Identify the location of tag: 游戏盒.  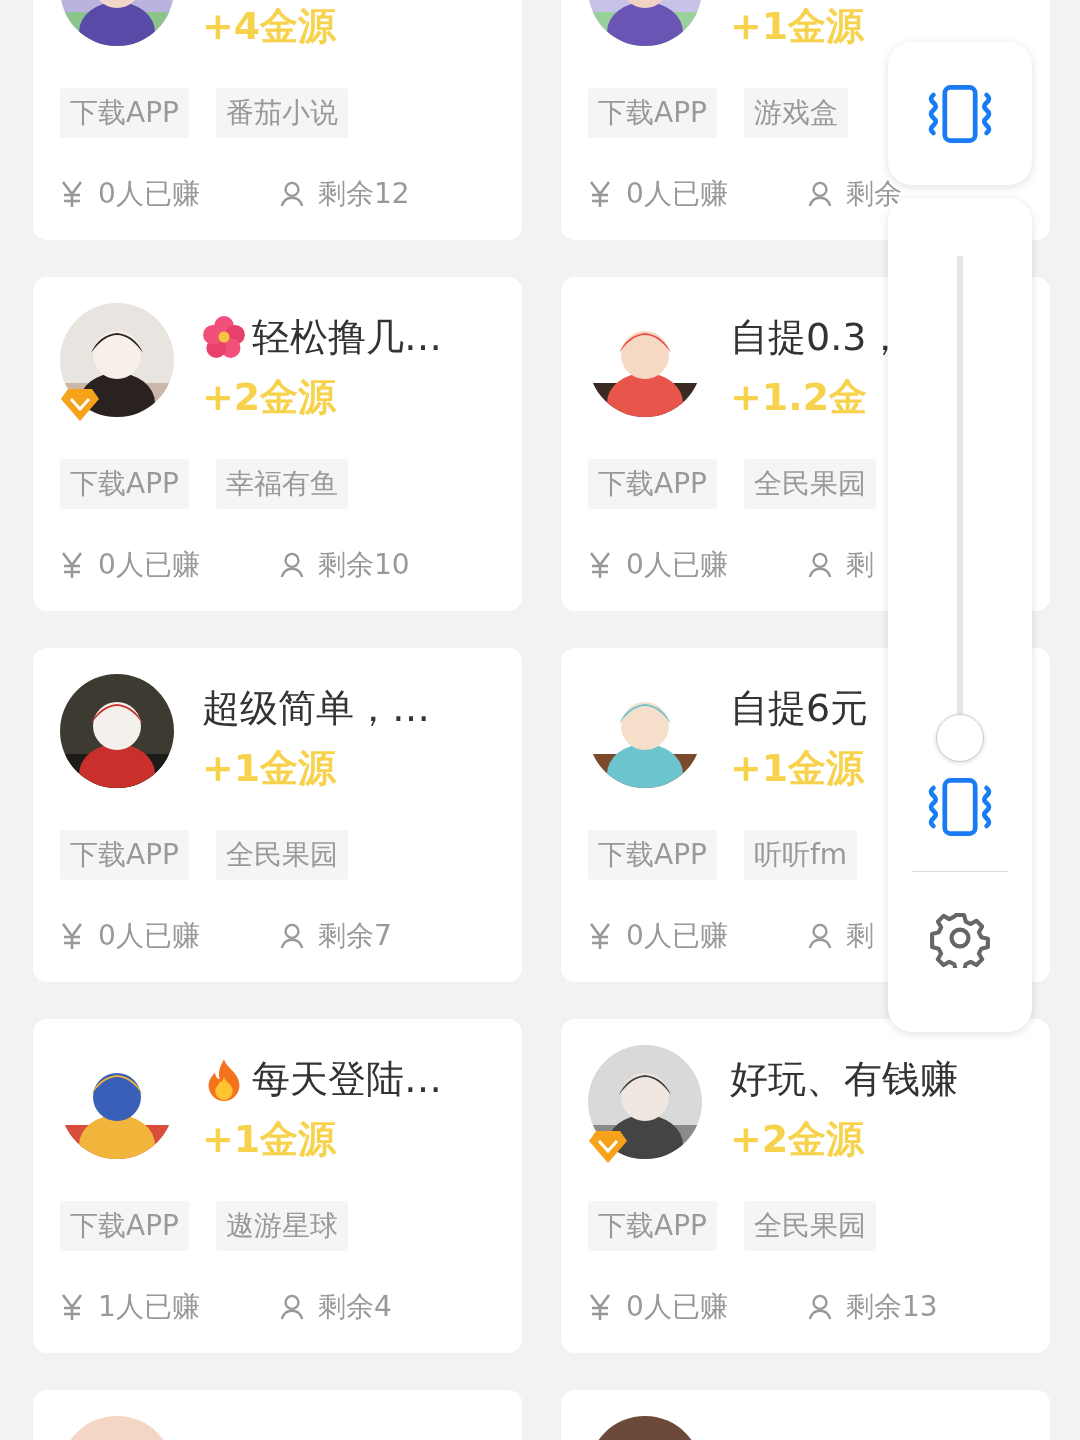
(795, 113).